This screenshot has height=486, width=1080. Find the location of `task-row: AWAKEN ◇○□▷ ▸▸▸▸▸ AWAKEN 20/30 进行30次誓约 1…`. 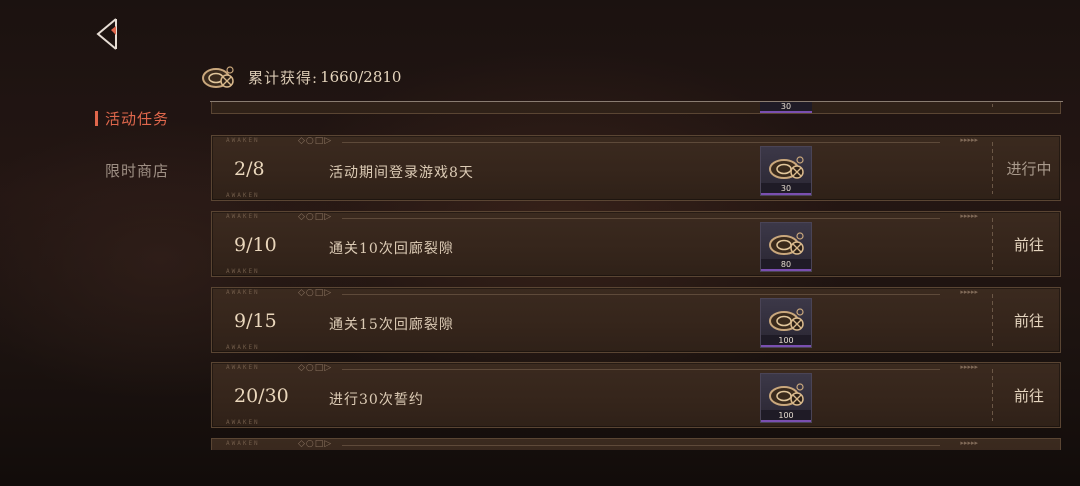

task-row: AWAKEN ◇○□▷ ▸▸▸▸▸ AWAKEN 20/30 进行30次誓约 1… is located at coordinates (636, 395).